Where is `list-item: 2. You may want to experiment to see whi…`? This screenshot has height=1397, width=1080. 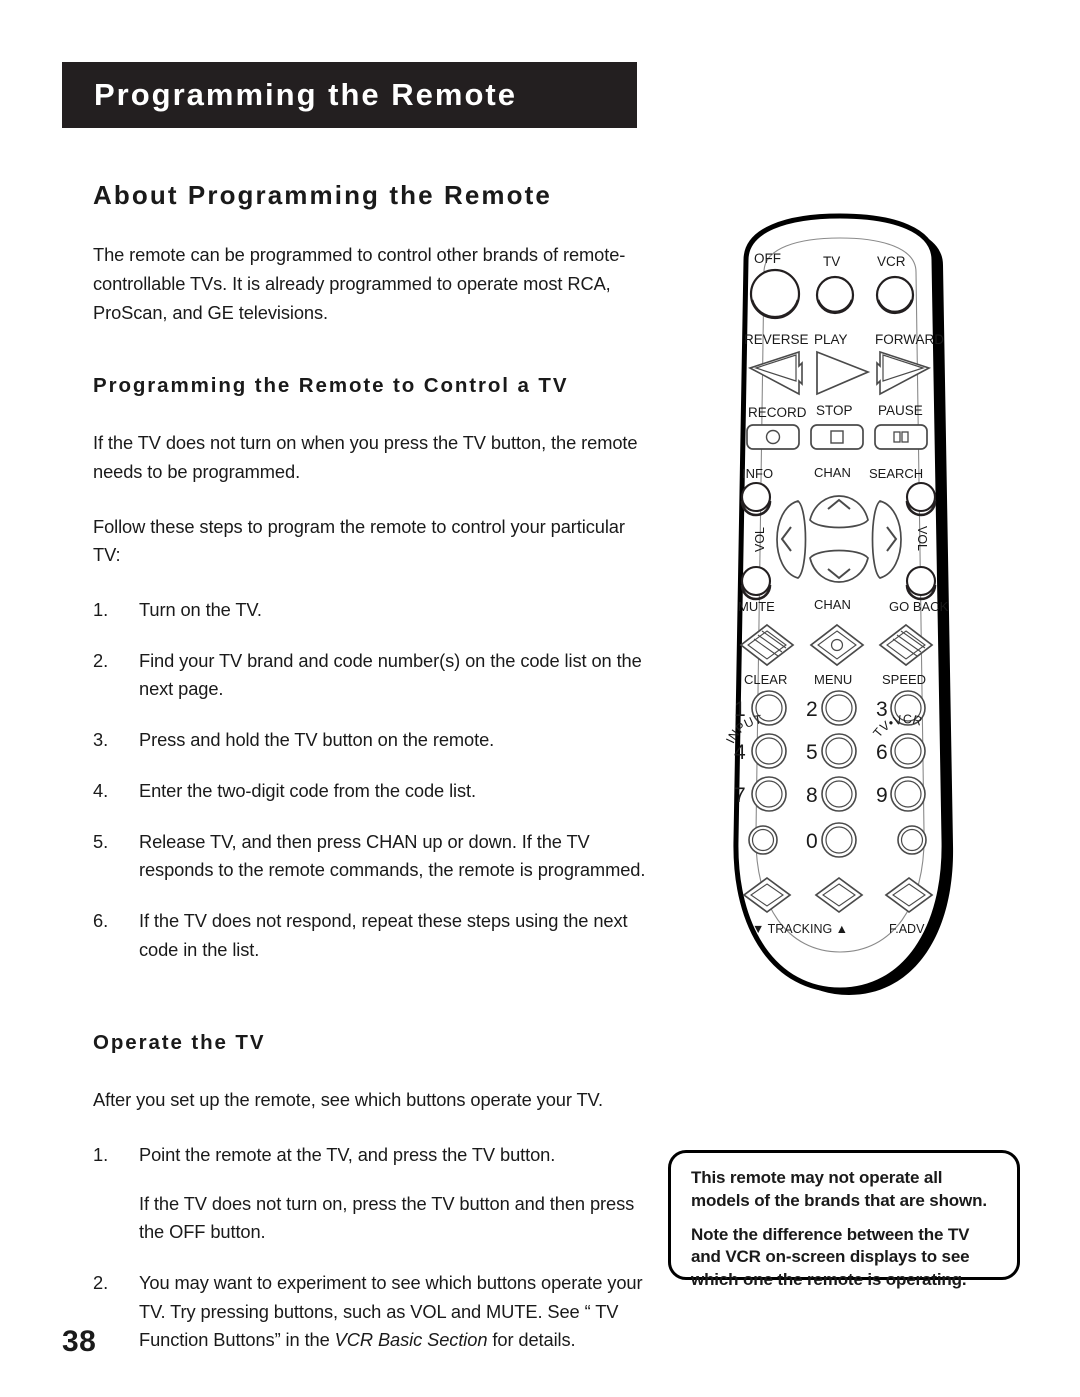
list-item: 2. You may want to experiment to see whi… is located at coordinates (373, 1312).